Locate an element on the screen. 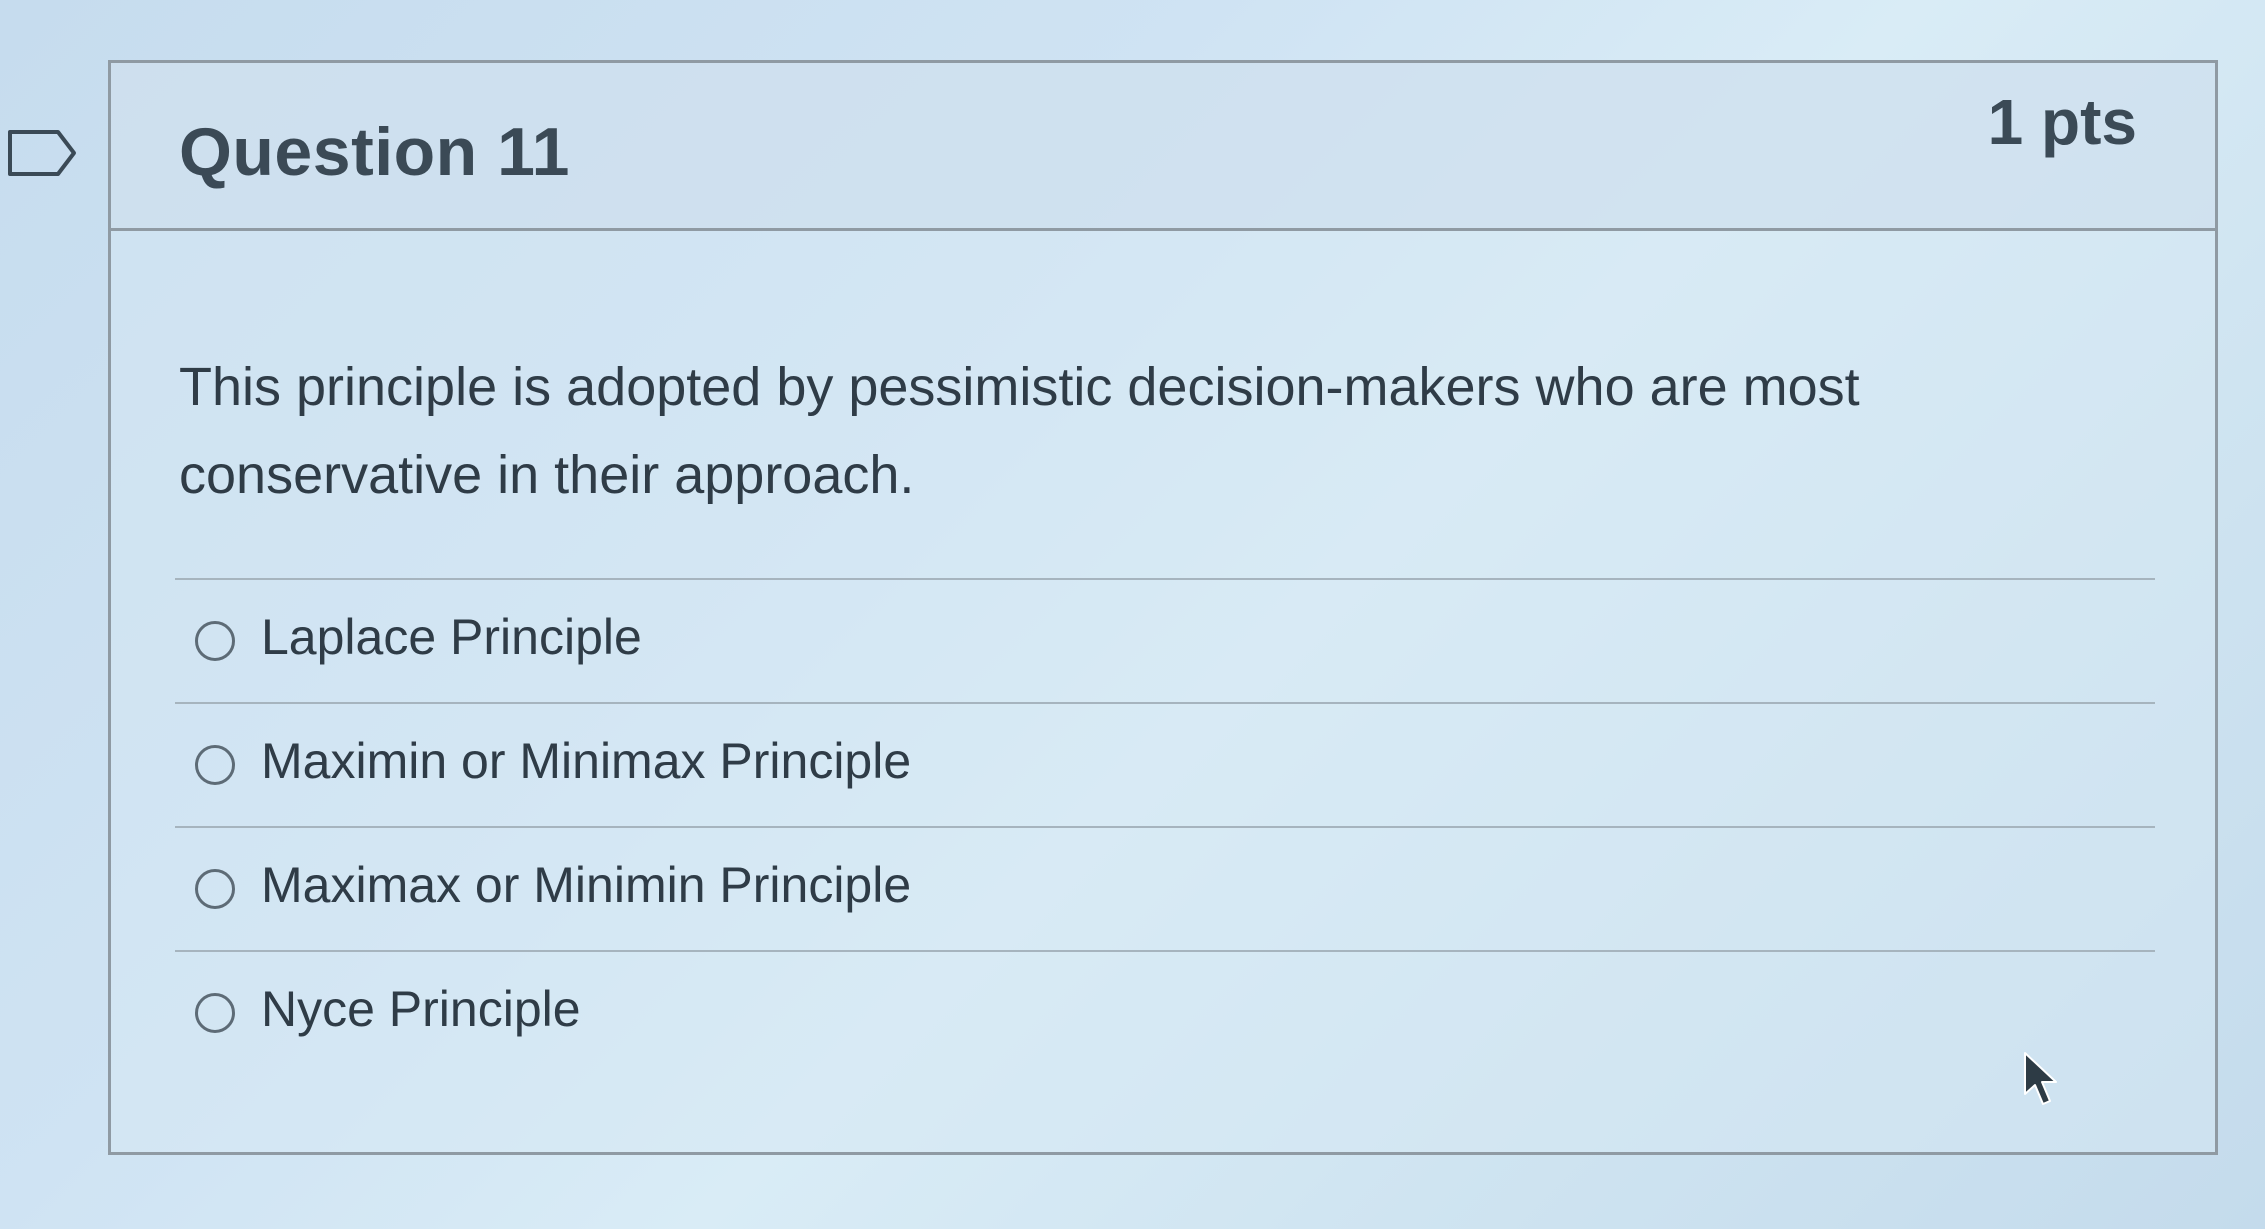  answer-label: Nyce Principle is located at coordinates (421, 1009).